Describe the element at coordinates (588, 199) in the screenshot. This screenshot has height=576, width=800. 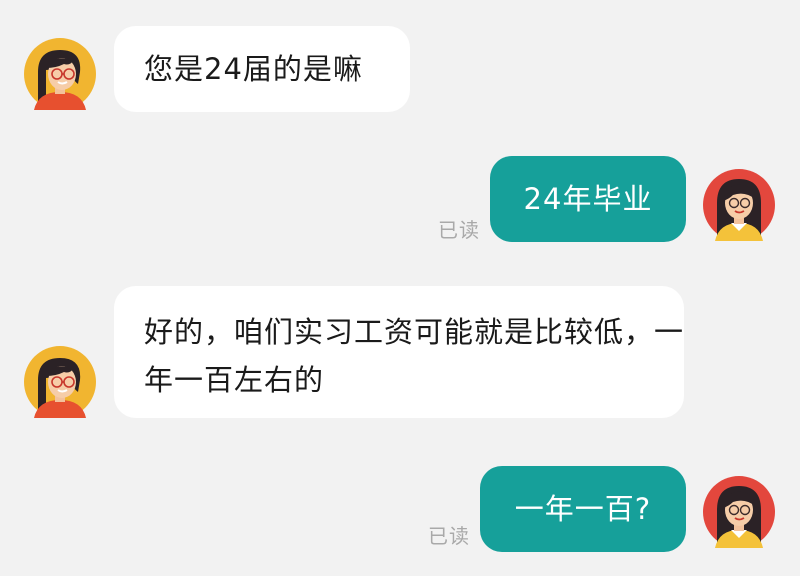
I see `outgoing-message-bubble: 24年毕业` at that location.